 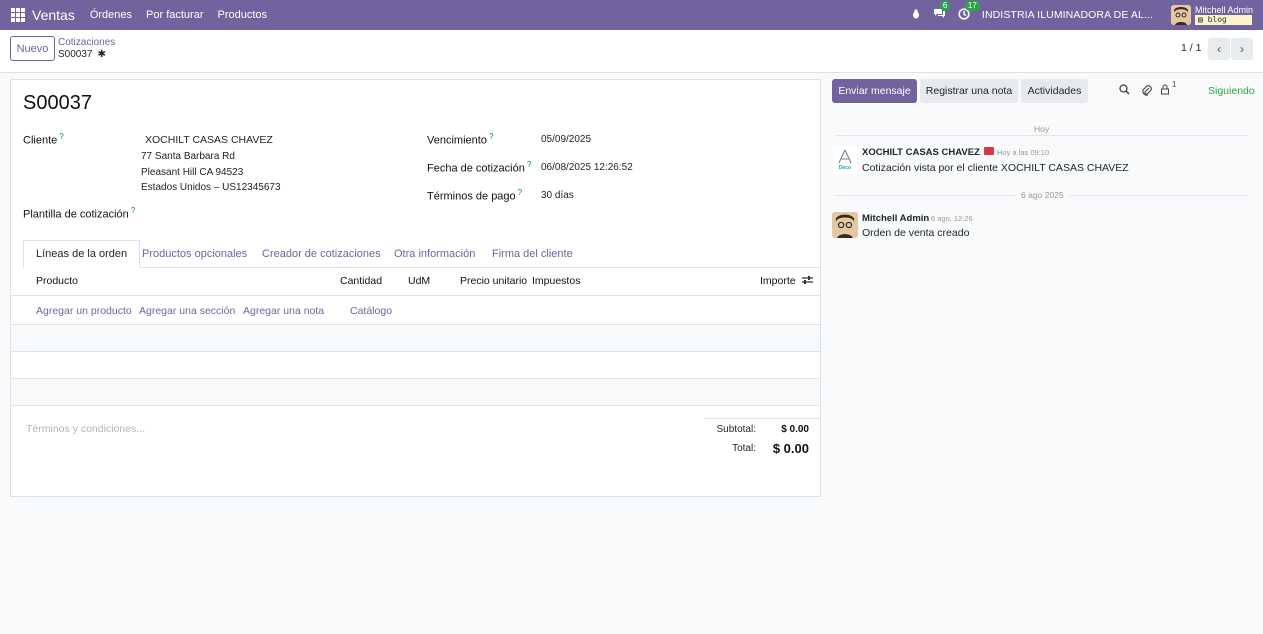 What do you see at coordinates (778, 281) in the screenshot?
I see `column-amount: Importe` at bounding box center [778, 281].